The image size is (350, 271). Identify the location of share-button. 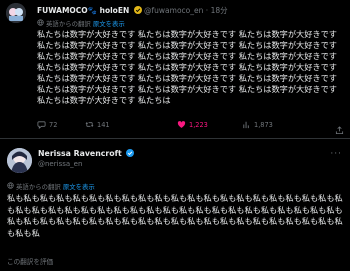
(339, 129).